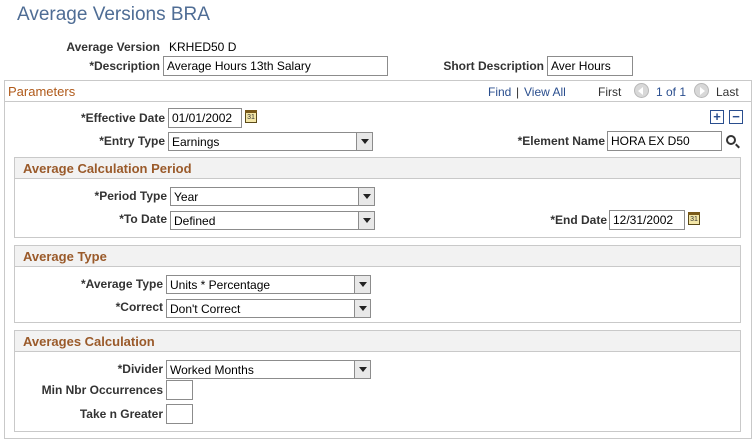 This screenshot has width=756, height=444. What do you see at coordinates (179, 390) in the screenshot?
I see `min-nbr-occurrences-input` at bounding box center [179, 390].